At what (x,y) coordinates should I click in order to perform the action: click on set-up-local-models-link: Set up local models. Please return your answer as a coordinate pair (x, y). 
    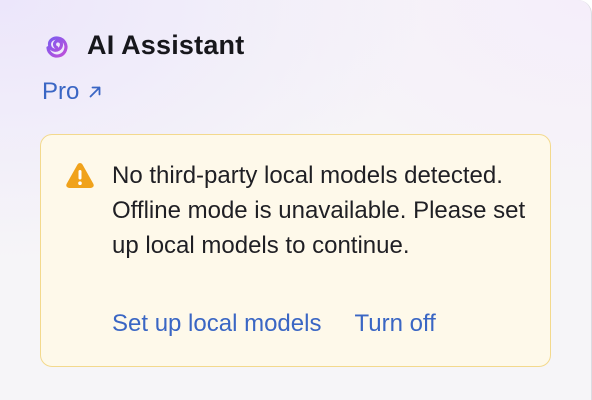
    Looking at the image, I should click on (216, 324).